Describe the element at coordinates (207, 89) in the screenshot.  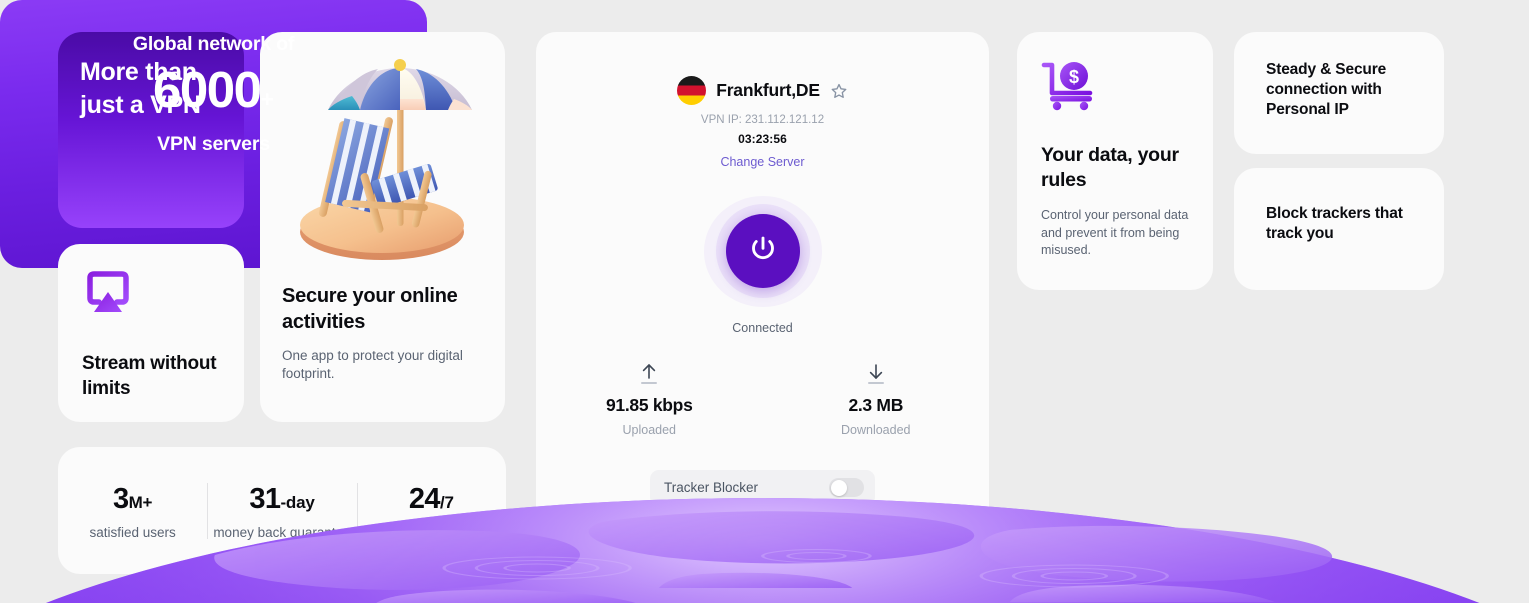
I see `server-count: 6000` at that location.